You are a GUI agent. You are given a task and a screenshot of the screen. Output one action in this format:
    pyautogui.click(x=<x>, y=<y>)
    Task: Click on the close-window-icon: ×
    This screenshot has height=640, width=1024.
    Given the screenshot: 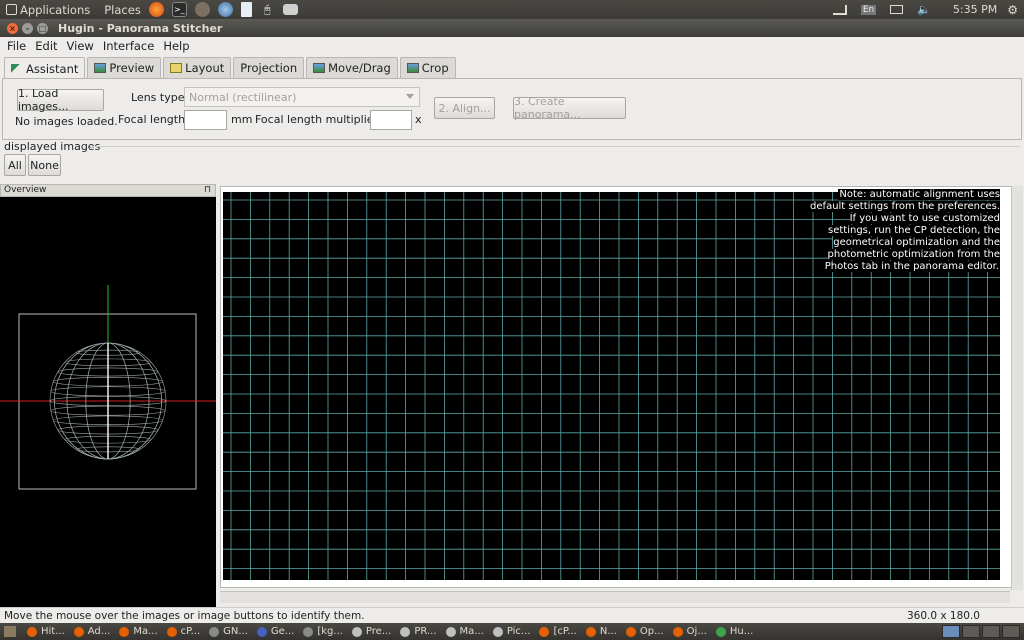 What is the action you would take?
    pyautogui.click(x=12, y=28)
    